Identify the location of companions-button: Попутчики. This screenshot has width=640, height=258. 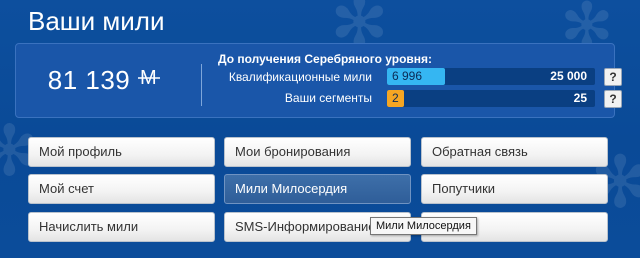
(514, 189).